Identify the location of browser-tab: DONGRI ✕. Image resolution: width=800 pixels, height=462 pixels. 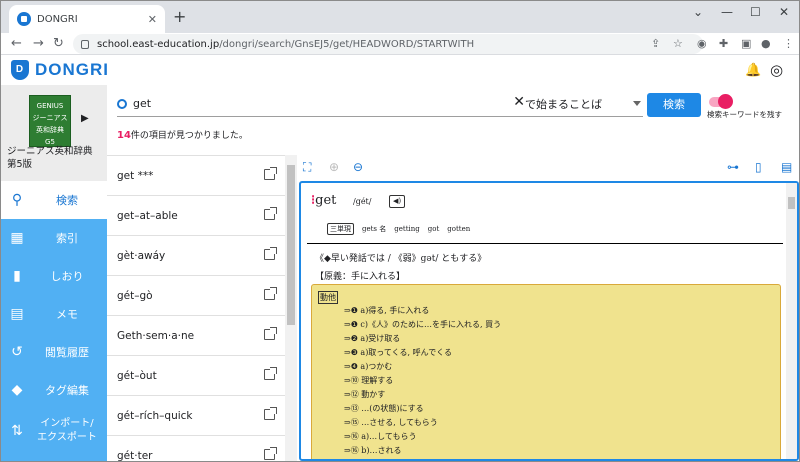
(87, 19).